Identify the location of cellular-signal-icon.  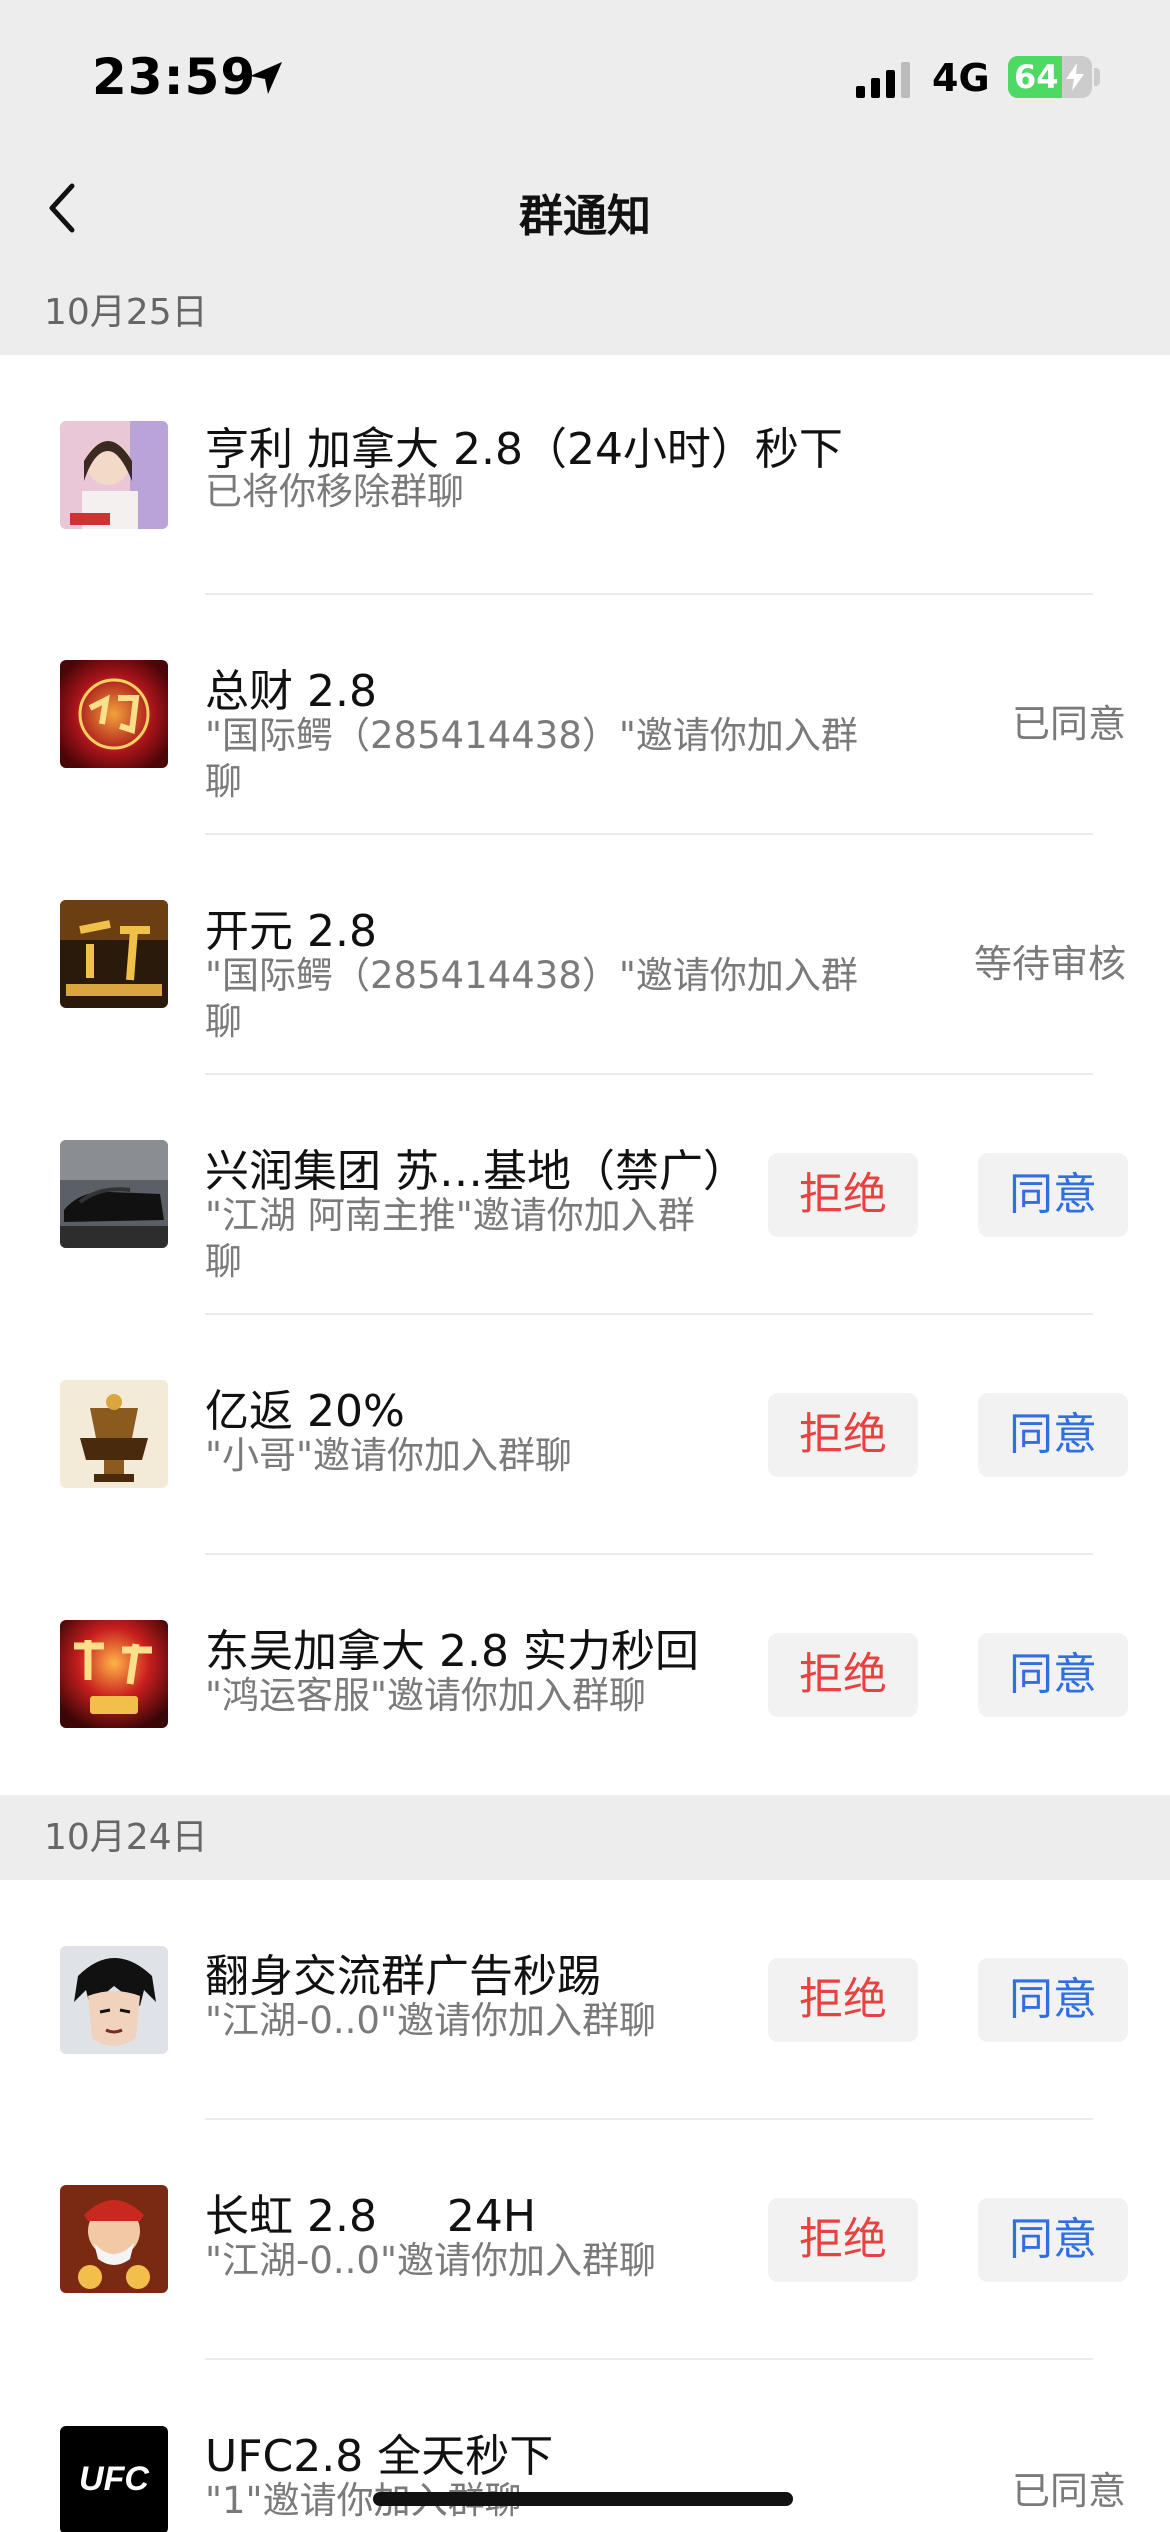
(883, 80).